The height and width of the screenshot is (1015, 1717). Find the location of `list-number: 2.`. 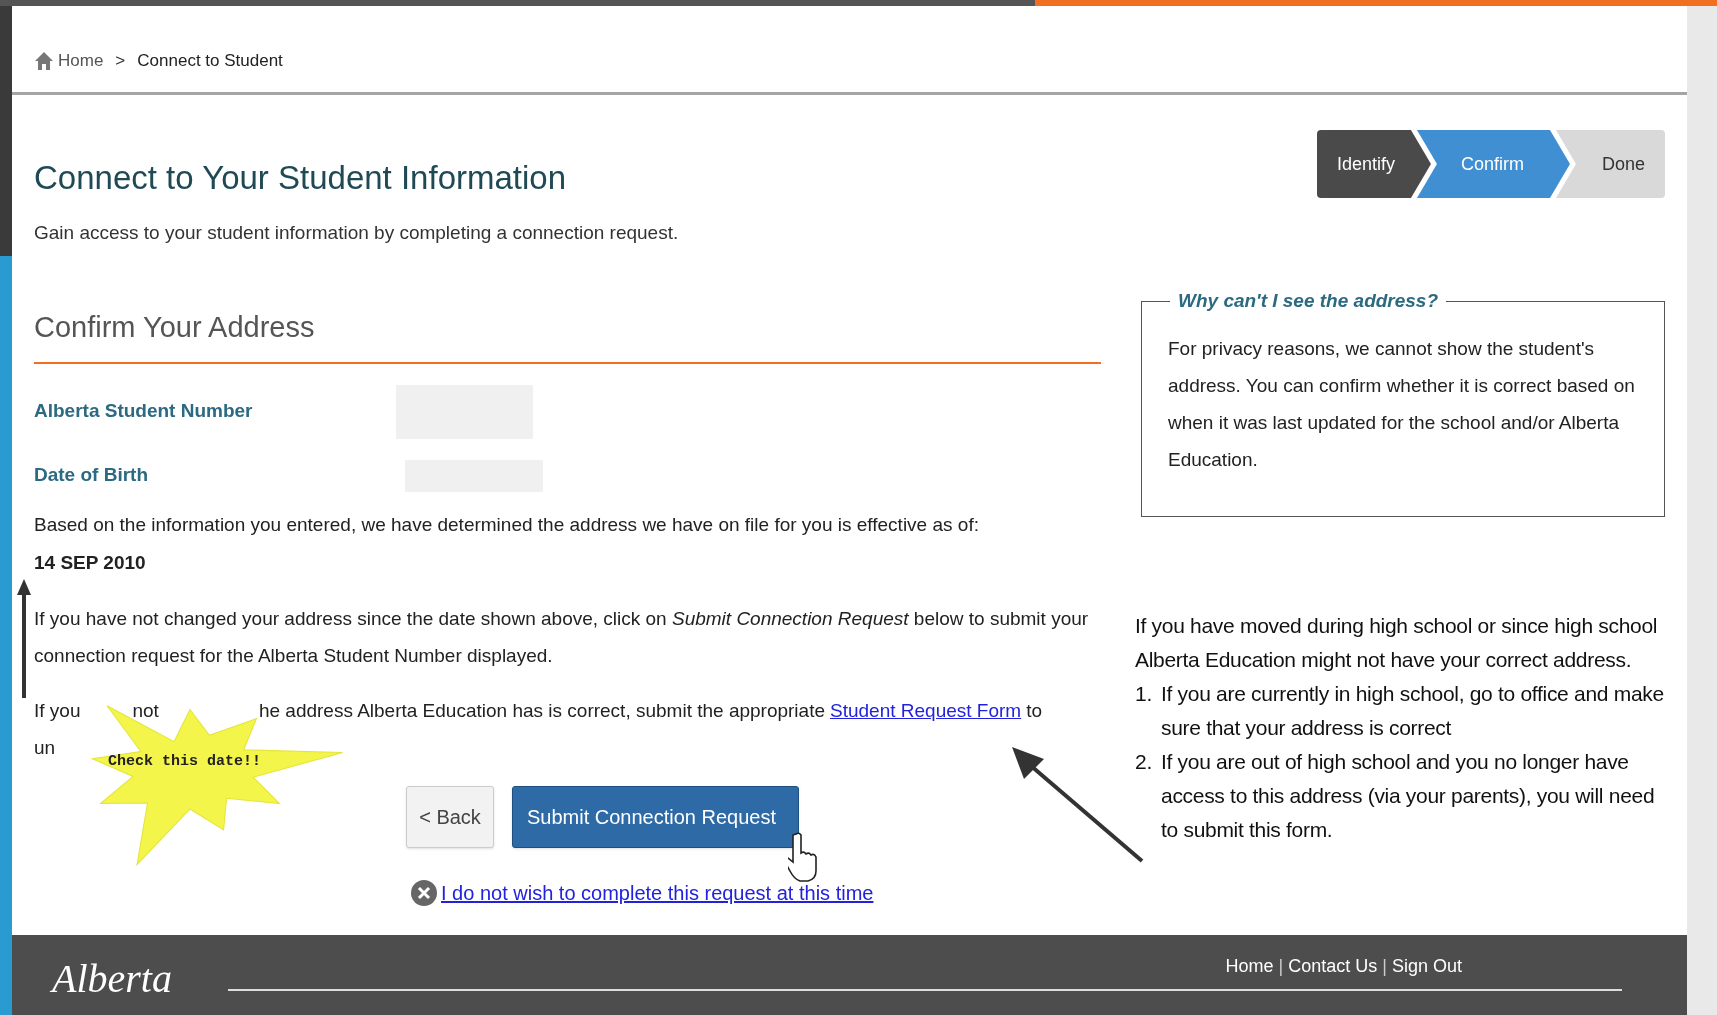

list-number: 2. is located at coordinates (1144, 761).